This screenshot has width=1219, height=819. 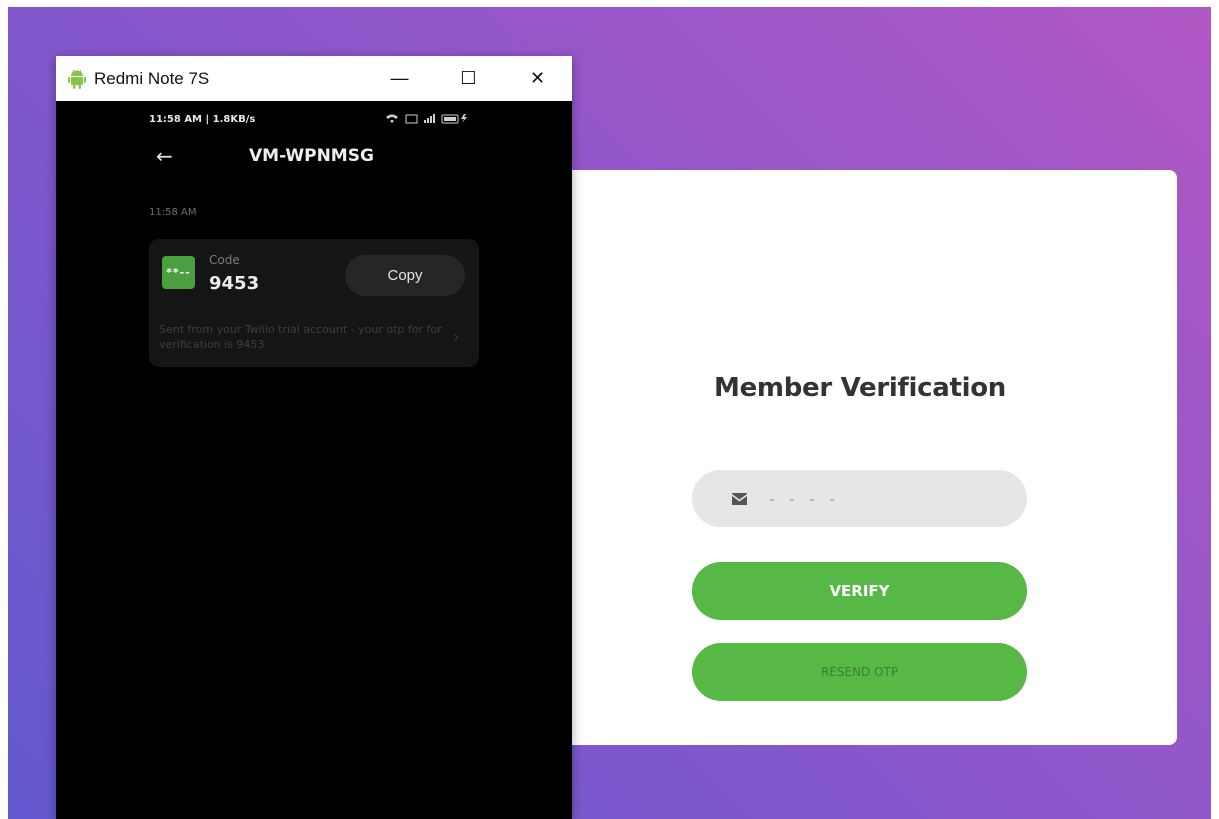 I want to click on android-icon, so click(x=77, y=79).